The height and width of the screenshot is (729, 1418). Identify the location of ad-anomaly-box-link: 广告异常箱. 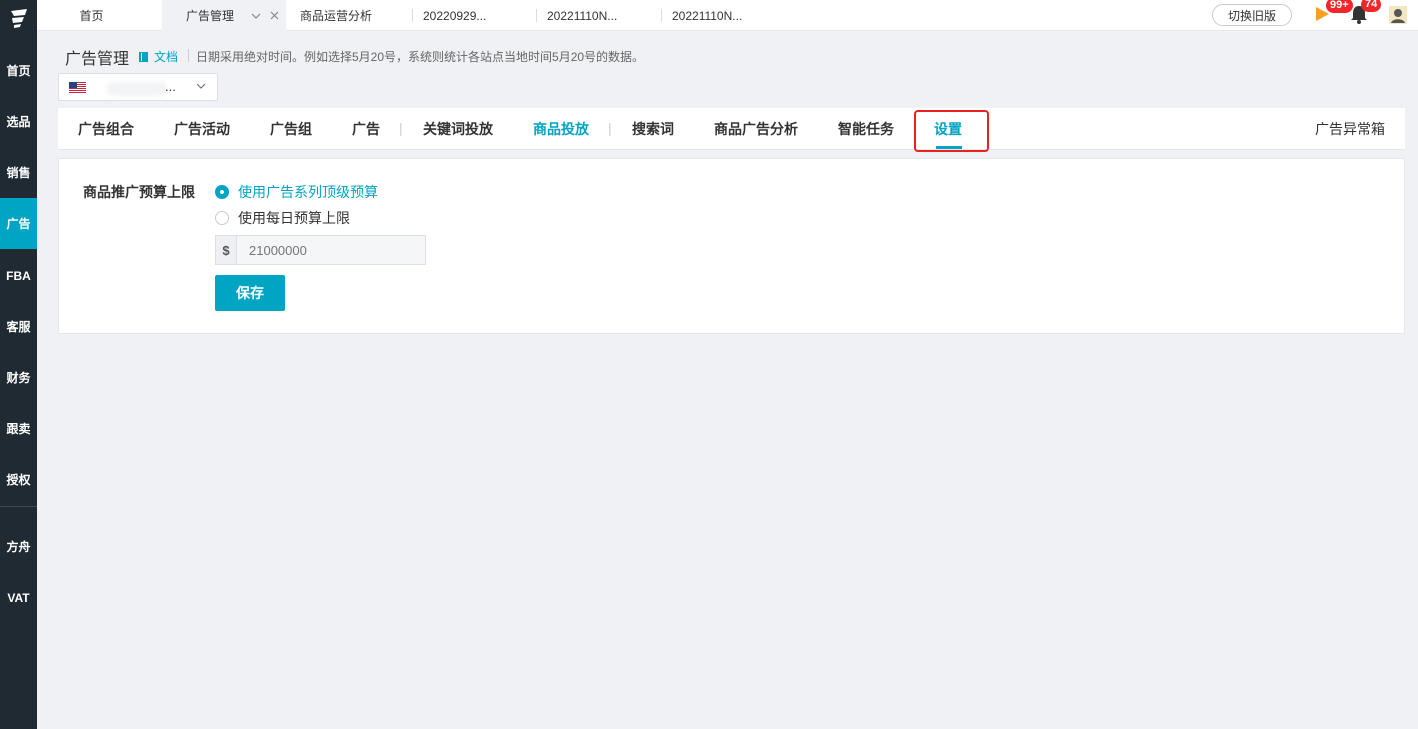
(1350, 129).